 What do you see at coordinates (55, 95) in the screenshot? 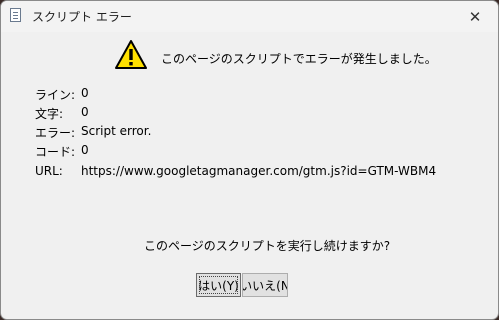
I see `line-label: ライン:` at bounding box center [55, 95].